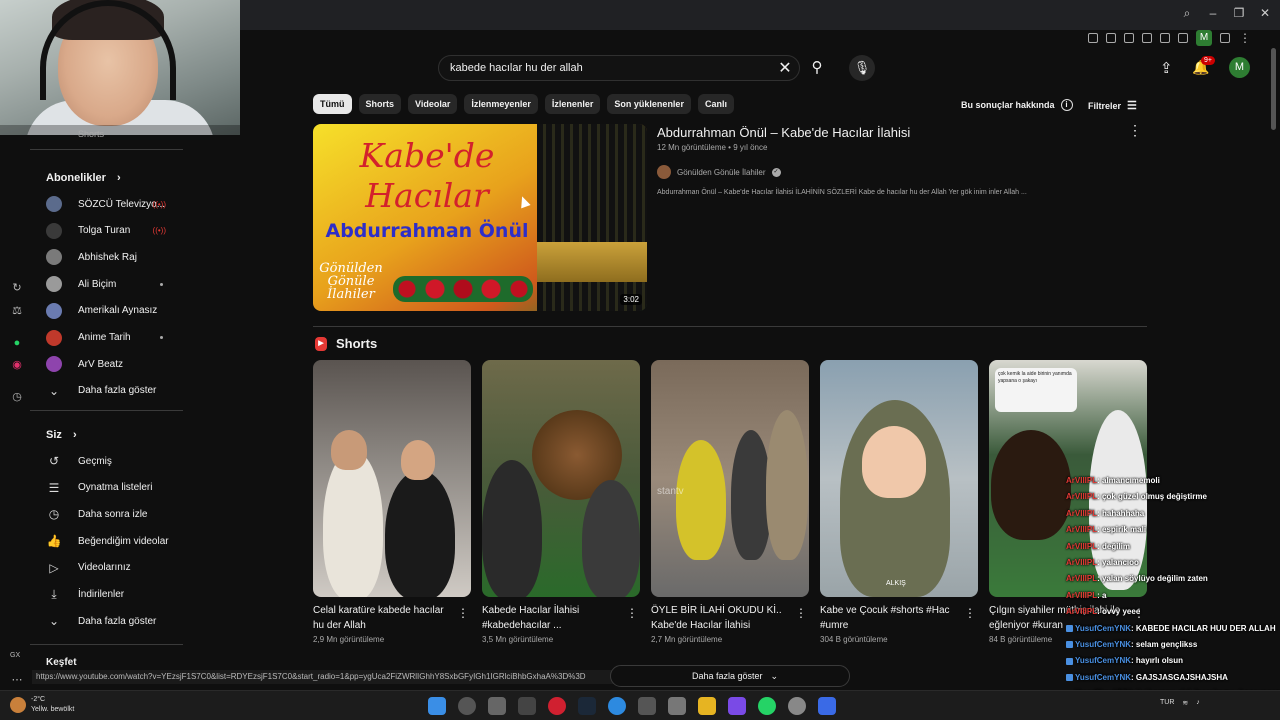 The image size is (1280, 720). What do you see at coordinates (1225, 38) in the screenshot?
I see `download-icon` at bounding box center [1225, 38].